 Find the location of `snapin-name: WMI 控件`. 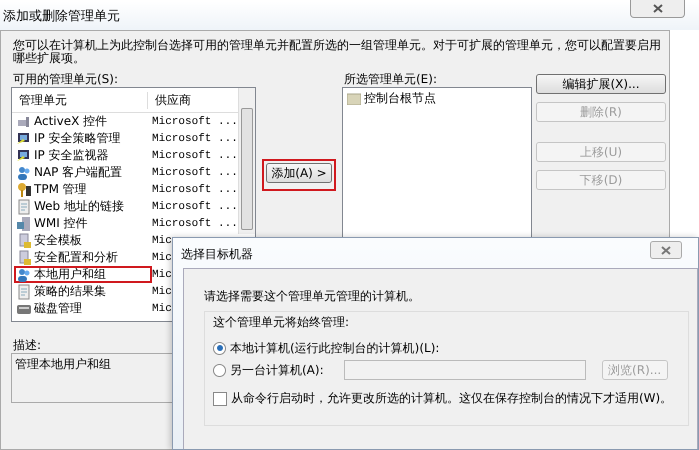

snapin-name: WMI 控件 is located at coordinates (61, 223).